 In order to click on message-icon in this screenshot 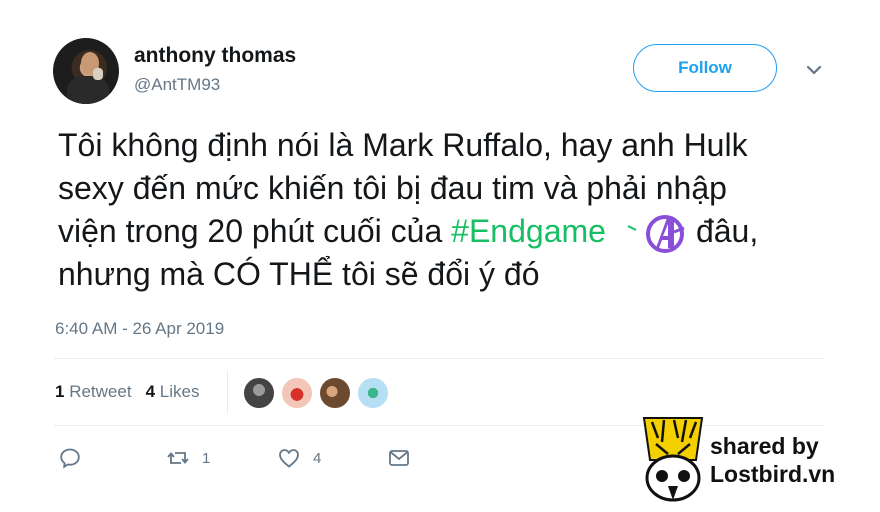, I will do `click(399, 458)`.